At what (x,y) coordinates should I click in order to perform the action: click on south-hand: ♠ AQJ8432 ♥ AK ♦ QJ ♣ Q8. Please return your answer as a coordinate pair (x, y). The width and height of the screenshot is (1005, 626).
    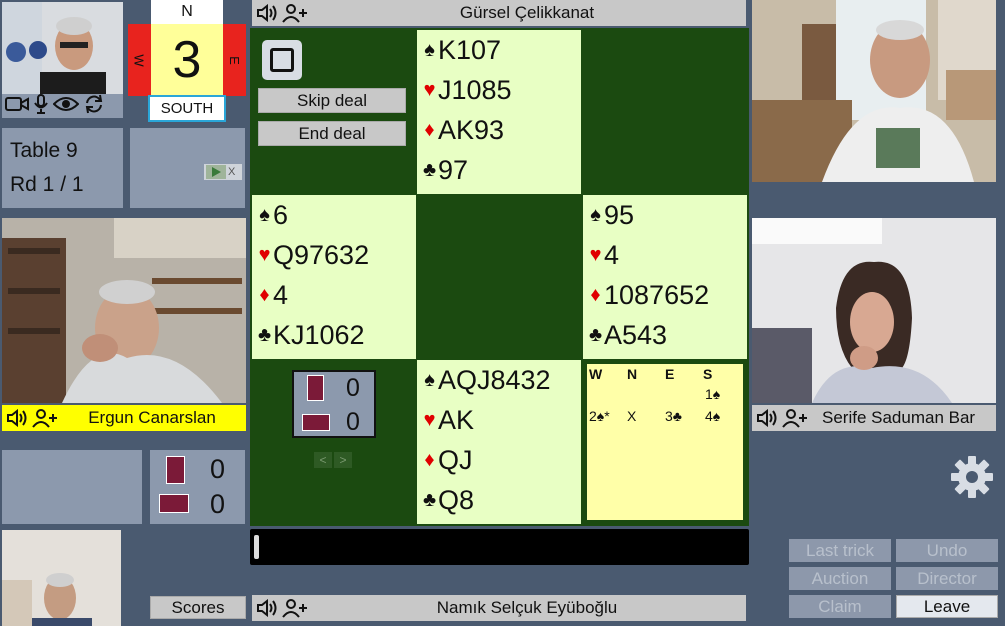
    Looking at the image, I should click on (499, 442).